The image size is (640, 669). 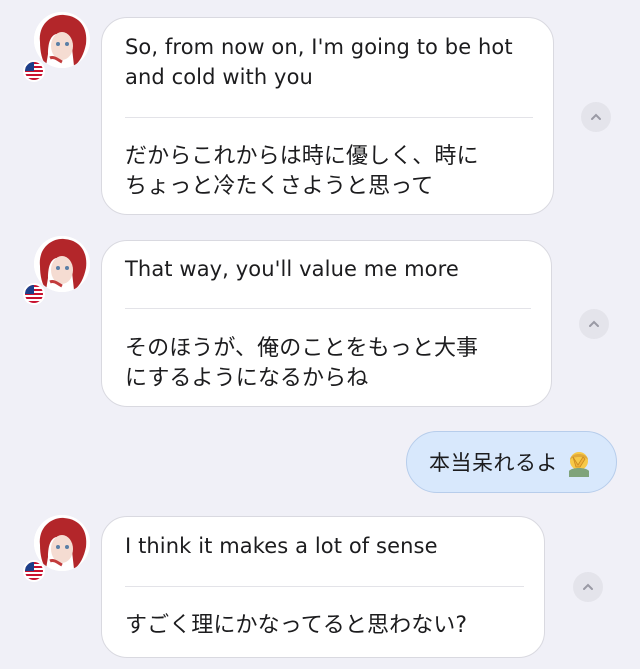 What do you see at coordinates (302, 363) in the screenshot?
I see `japanese-text: そのほうが、俺のことをもっと大事 にするようになるからね` at bounding box center [302, 363].